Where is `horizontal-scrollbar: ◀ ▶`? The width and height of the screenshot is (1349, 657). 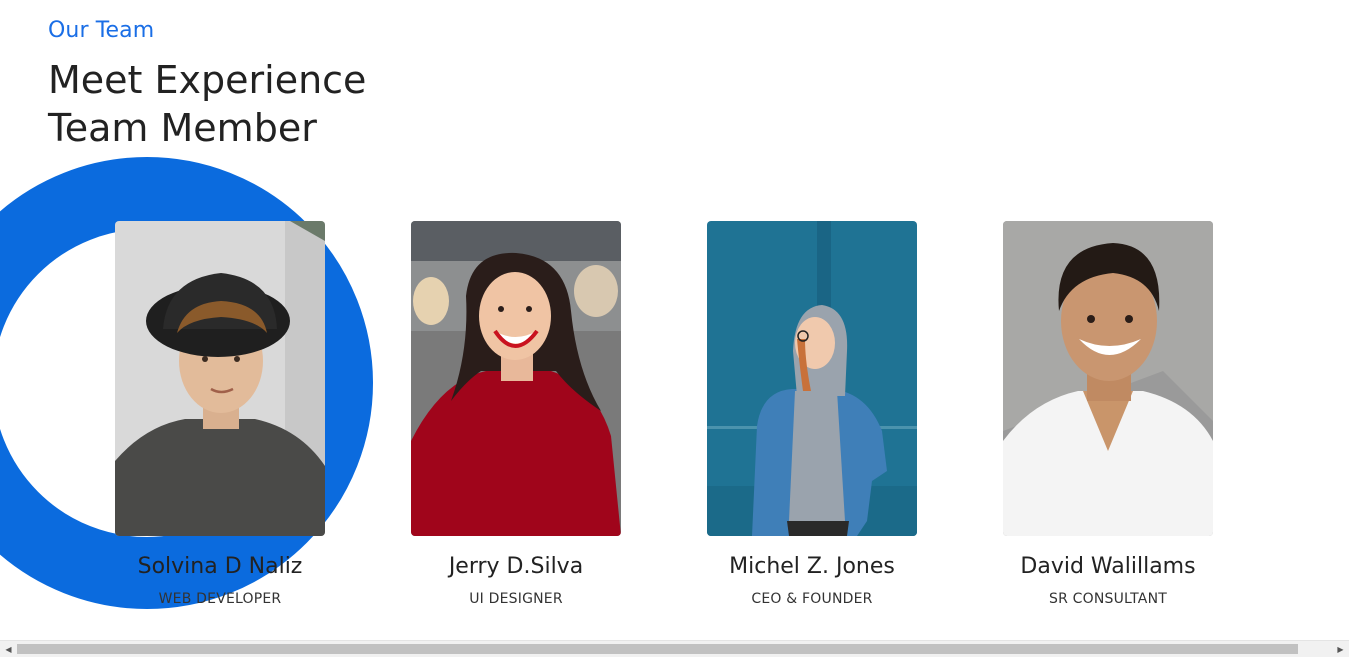 horizontal-scrollbar: ◀ ▶ is located at coordinates (674, 648).